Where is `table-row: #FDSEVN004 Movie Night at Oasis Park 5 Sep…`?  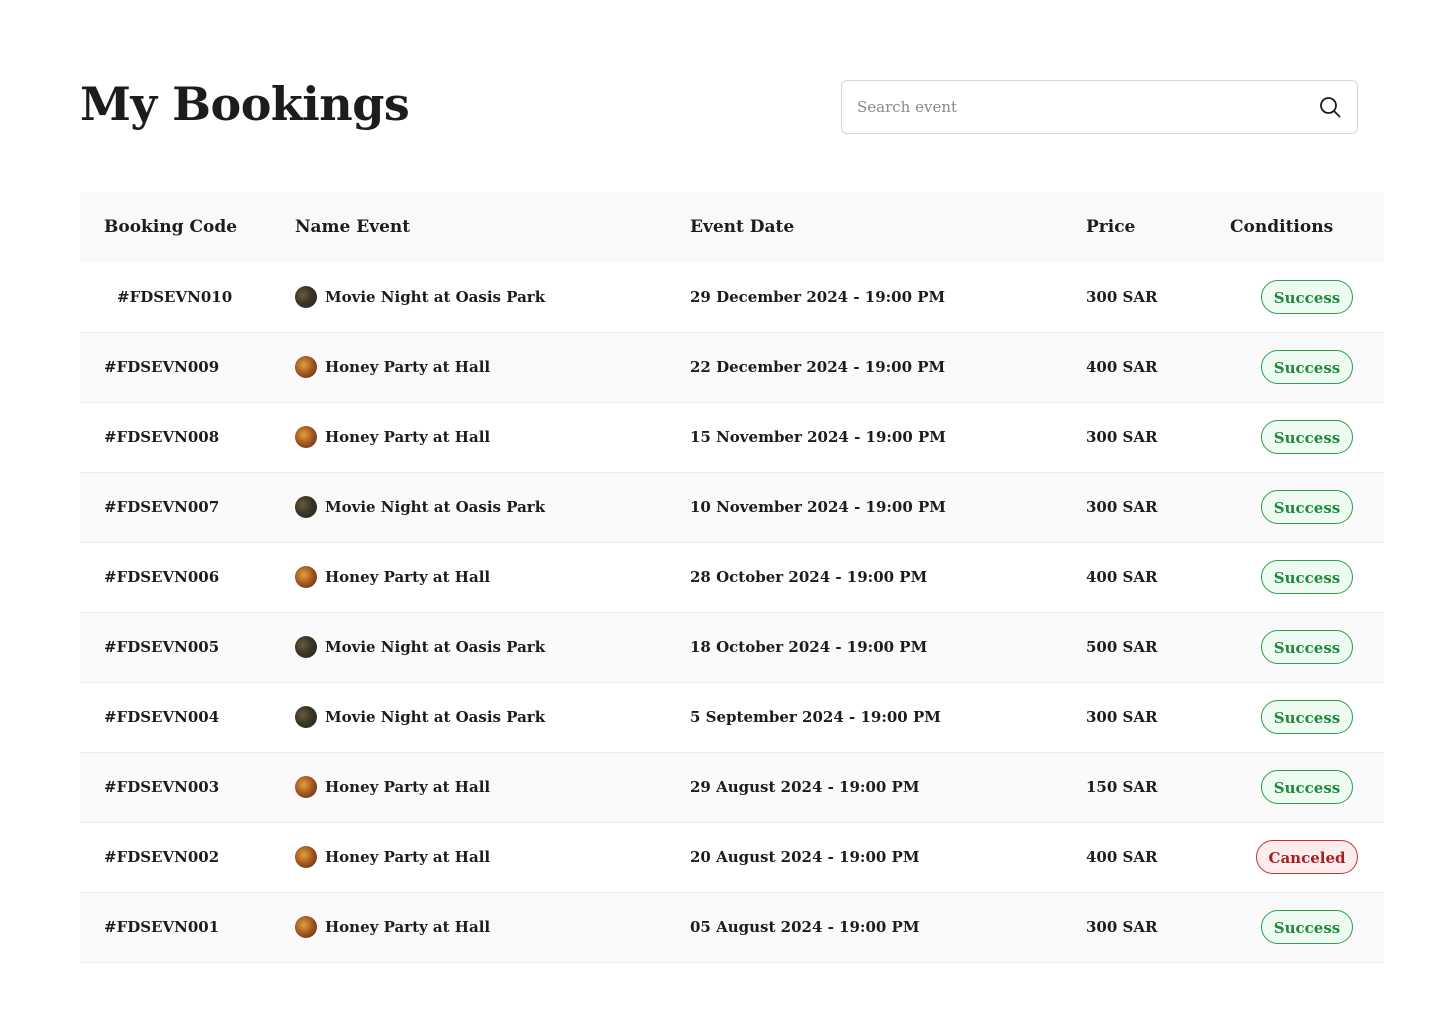 table-row: #FDSEVN004 Movie Night at Oasis Park 5 Sep… is located at coordinates (732, 717).